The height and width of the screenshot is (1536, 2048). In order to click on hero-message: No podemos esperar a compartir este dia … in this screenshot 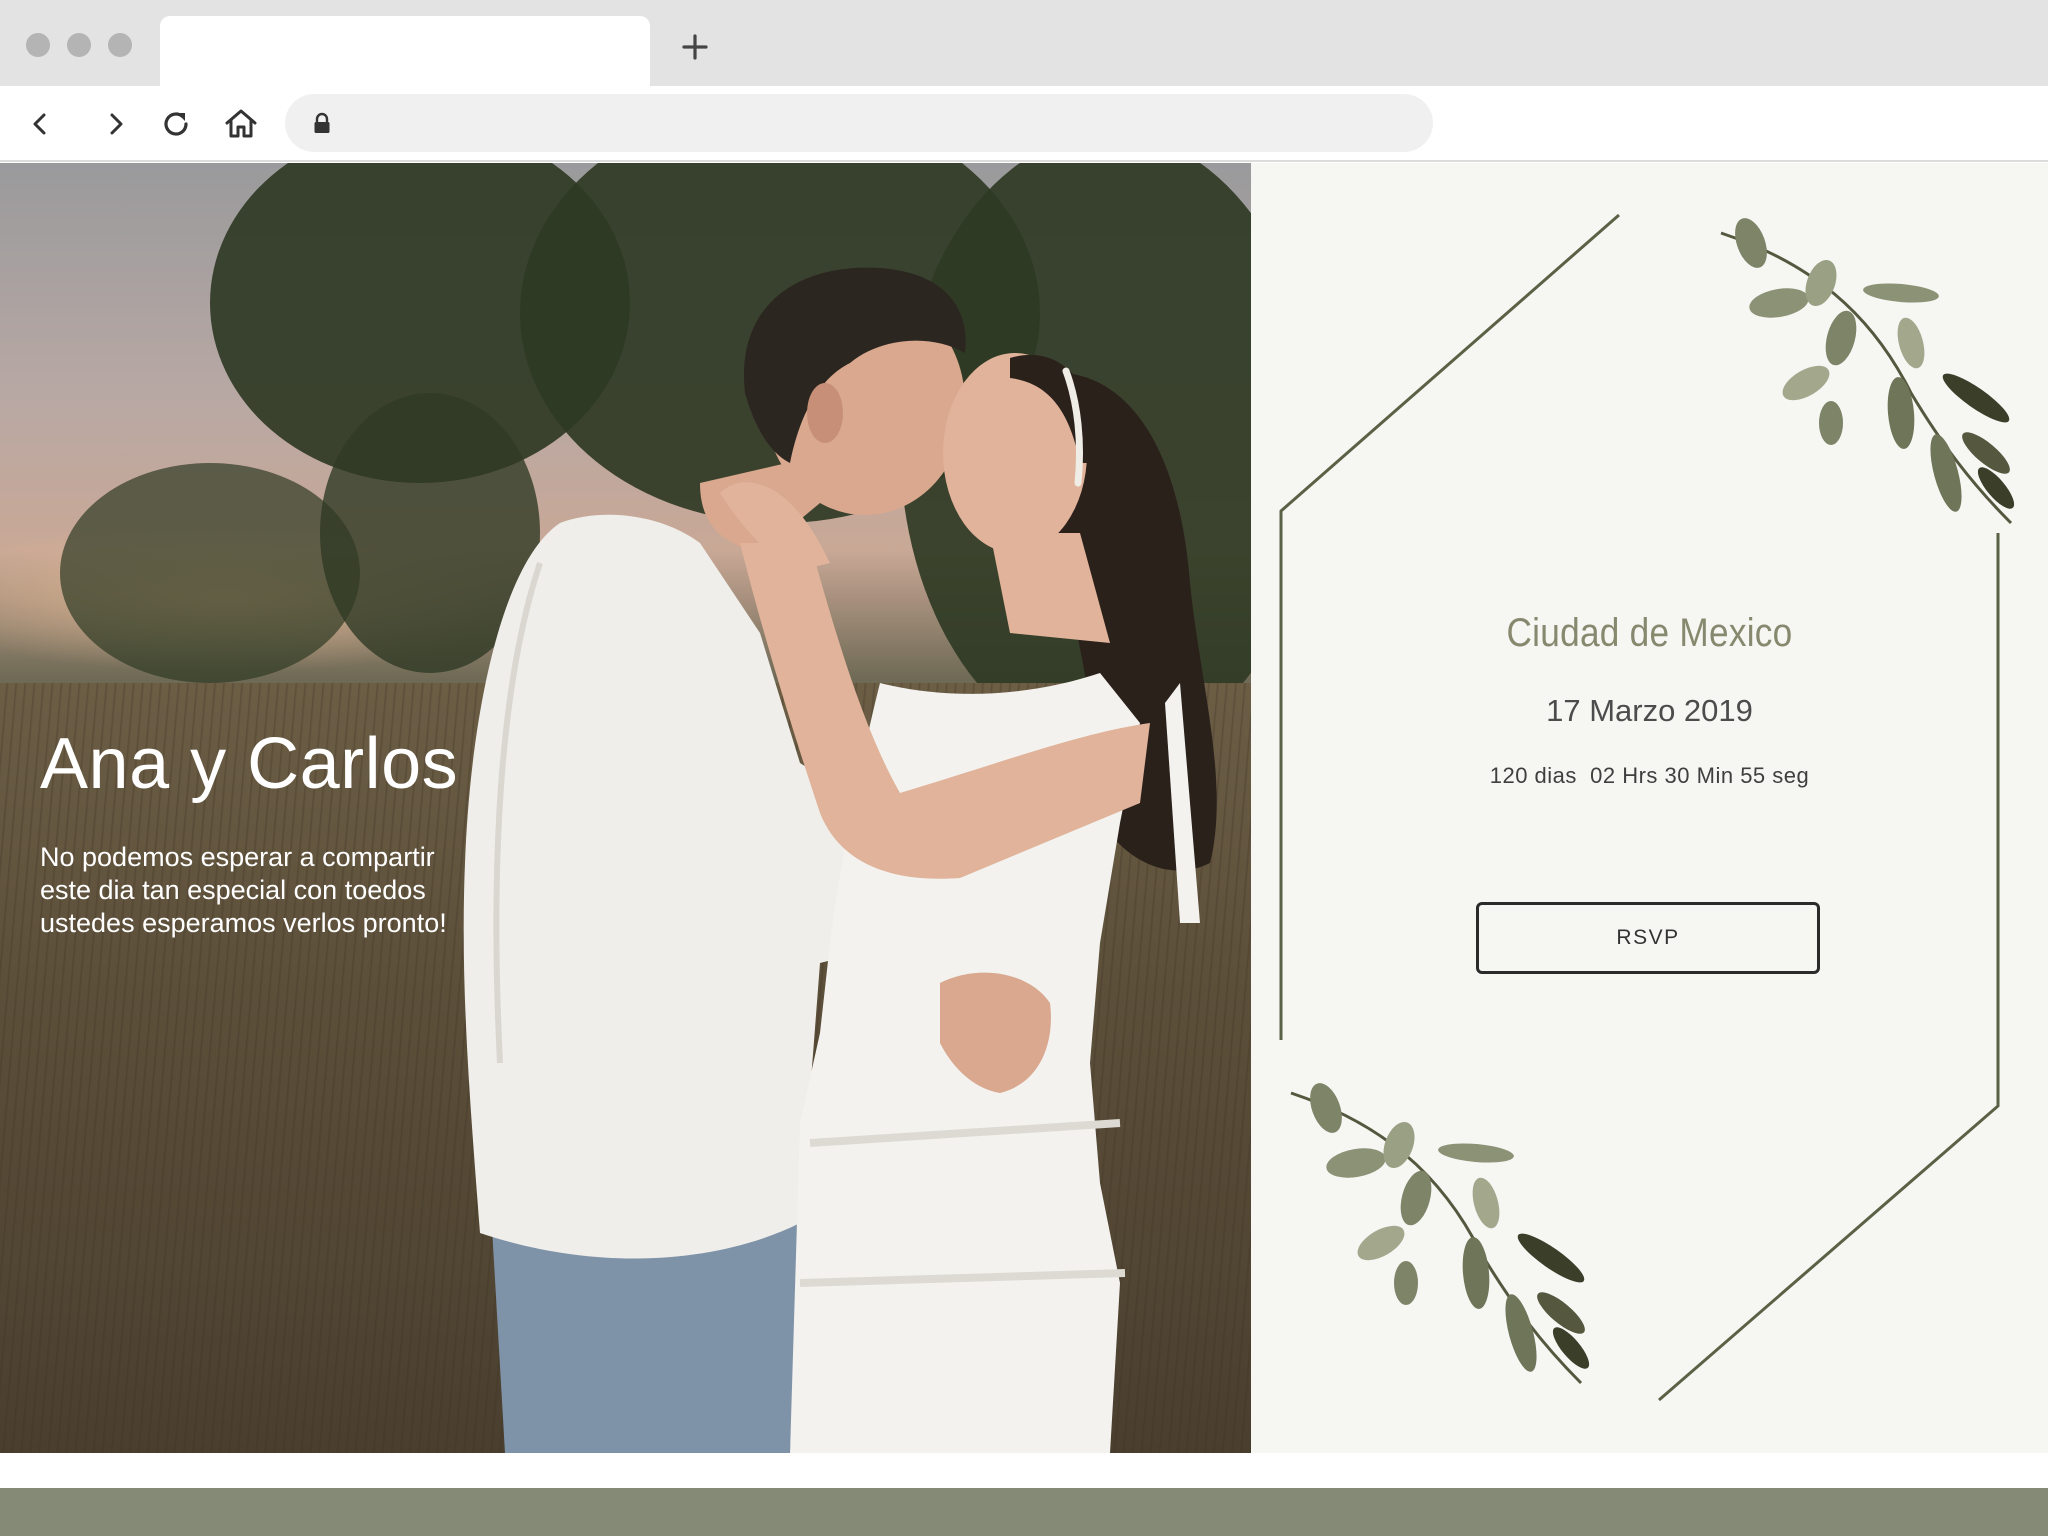, I will do `click(270, 890)`.